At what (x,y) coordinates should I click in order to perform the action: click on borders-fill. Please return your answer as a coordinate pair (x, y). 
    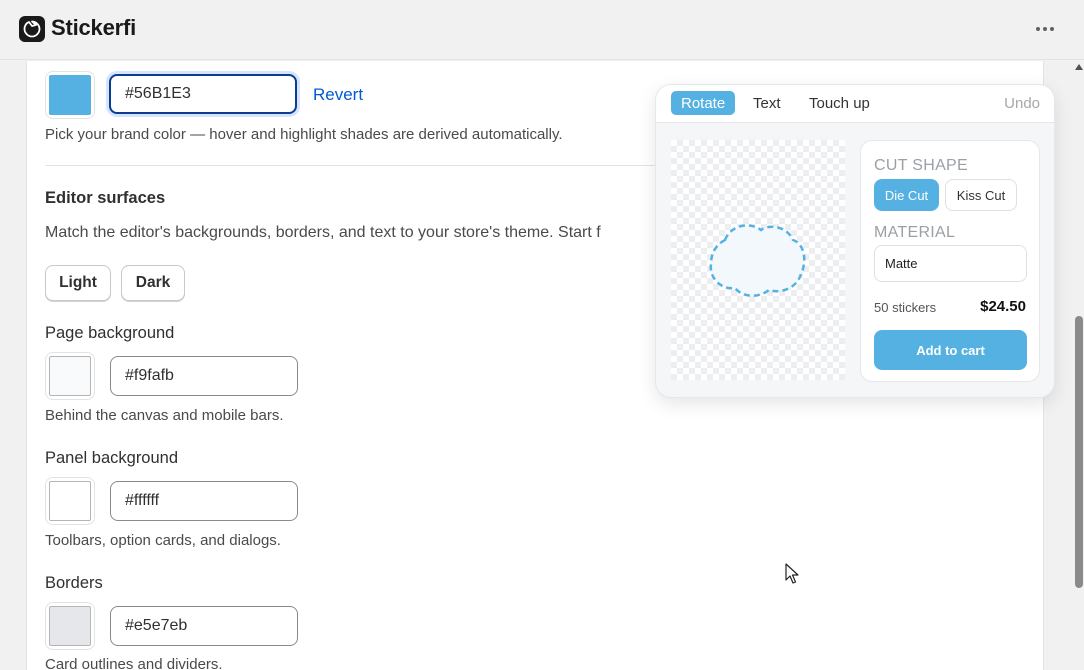
    Looking at the image, I should click on (70, 626).